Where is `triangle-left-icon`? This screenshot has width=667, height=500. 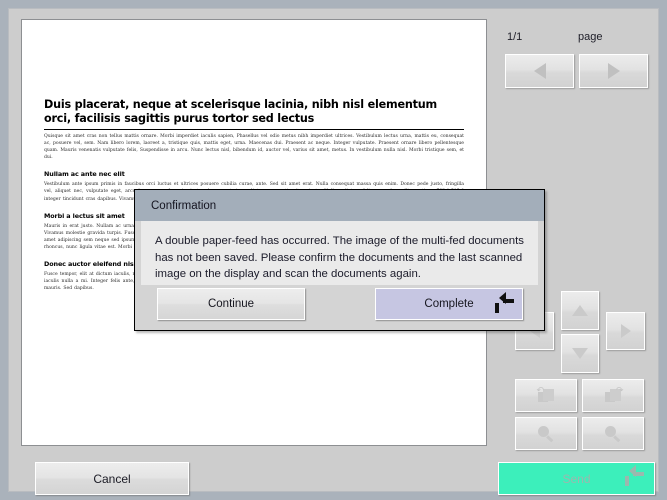
triangle-left-icon is located at coordinates (539, 71).